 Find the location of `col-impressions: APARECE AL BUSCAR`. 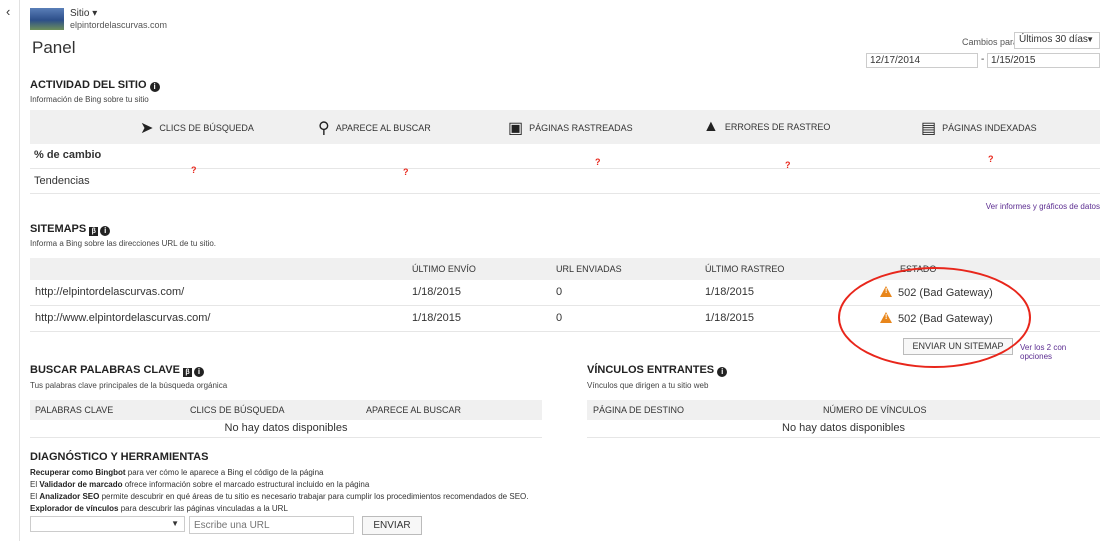

col-impressions: APARECE AL BUSCAR is located at coordinates (413, 410).